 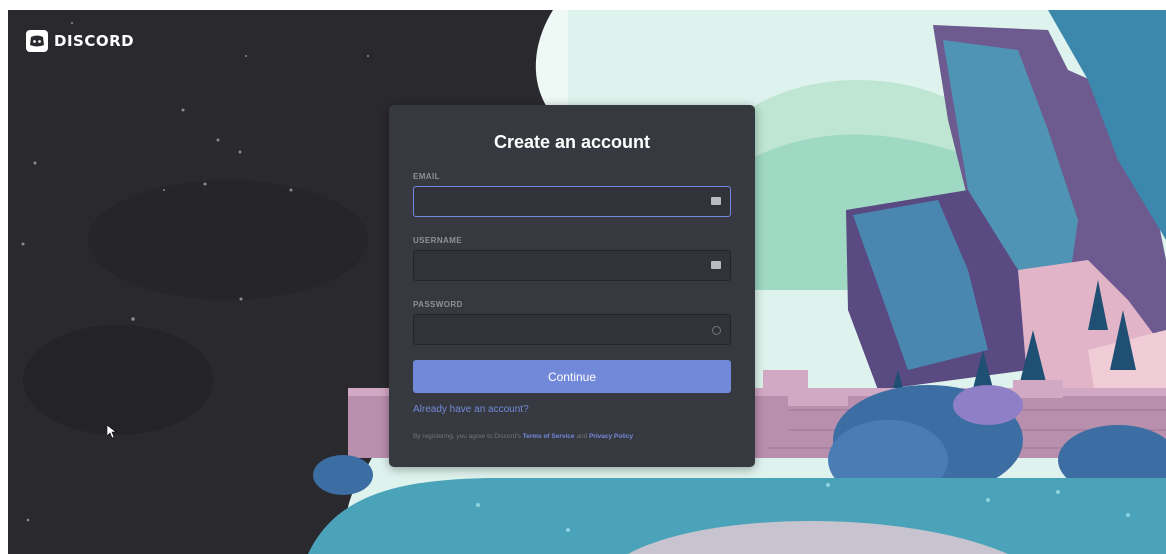 What do you see at coordinates (572, 376) in the screenshot?
I see `continue-button: Continue` at bounding box center [572, 376].